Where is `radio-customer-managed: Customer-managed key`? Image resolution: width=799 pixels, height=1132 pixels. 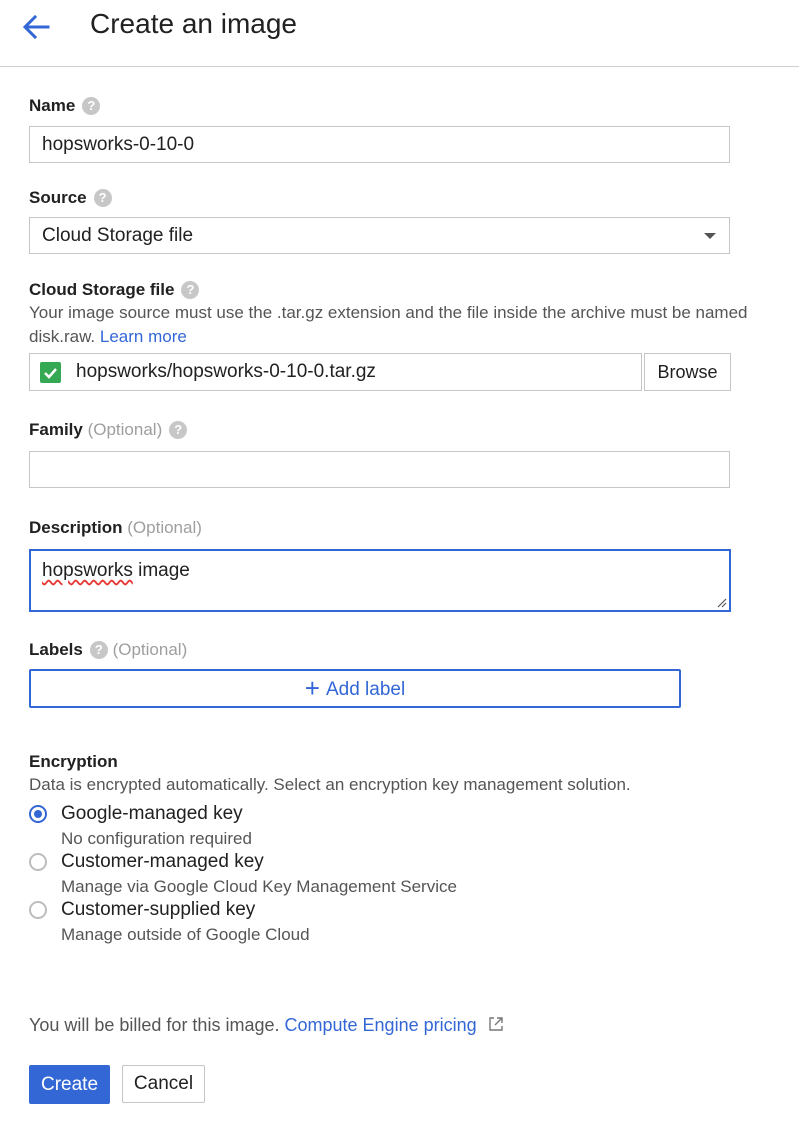
radio-customer-managed: Customer-managed key is located at coordinates (179, 864).